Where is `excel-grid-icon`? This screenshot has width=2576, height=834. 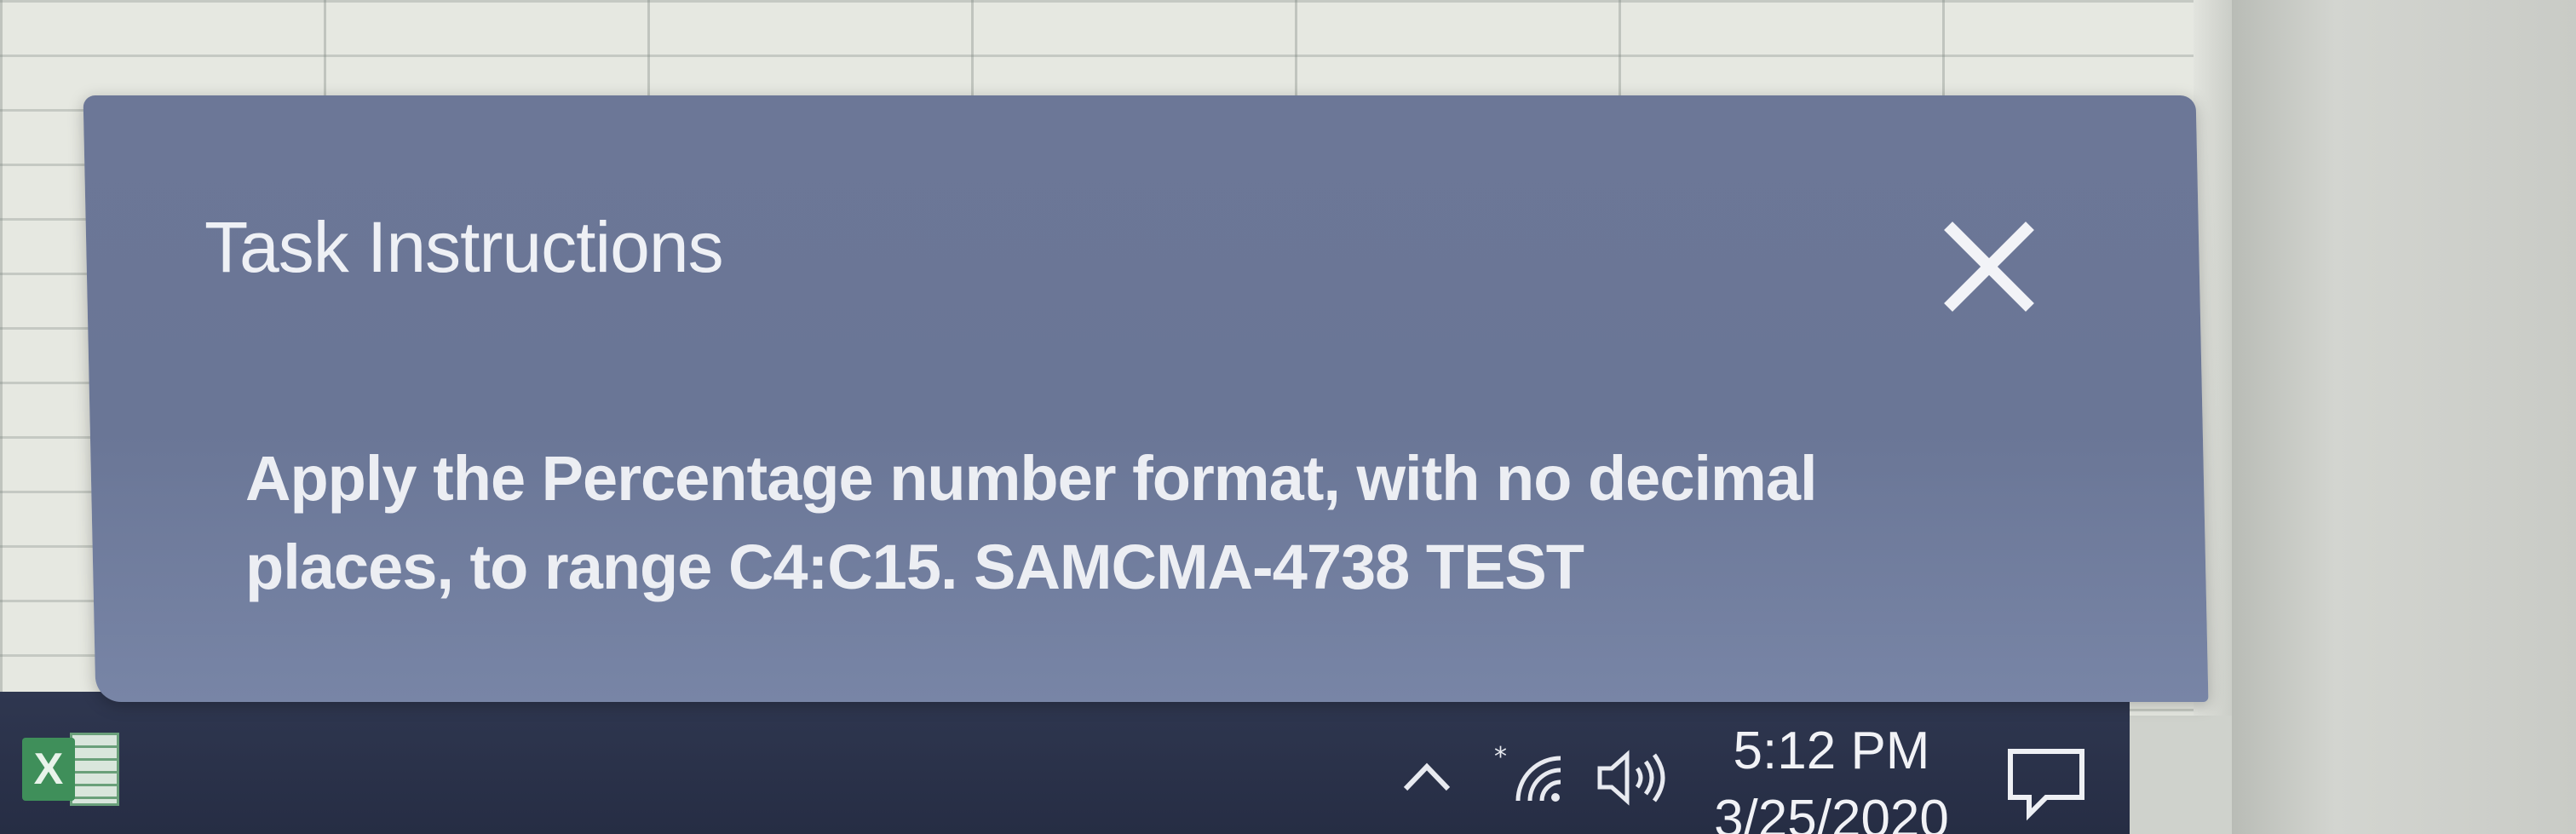 excel-grid-icon is located at coordinates (94, 770).